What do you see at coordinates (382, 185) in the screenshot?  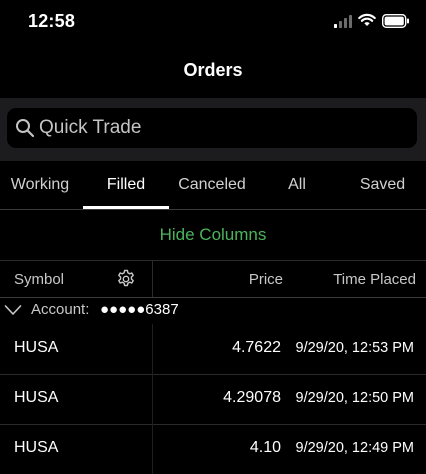 I see `tab-saved: Saved` at bounding box center [382, 185].